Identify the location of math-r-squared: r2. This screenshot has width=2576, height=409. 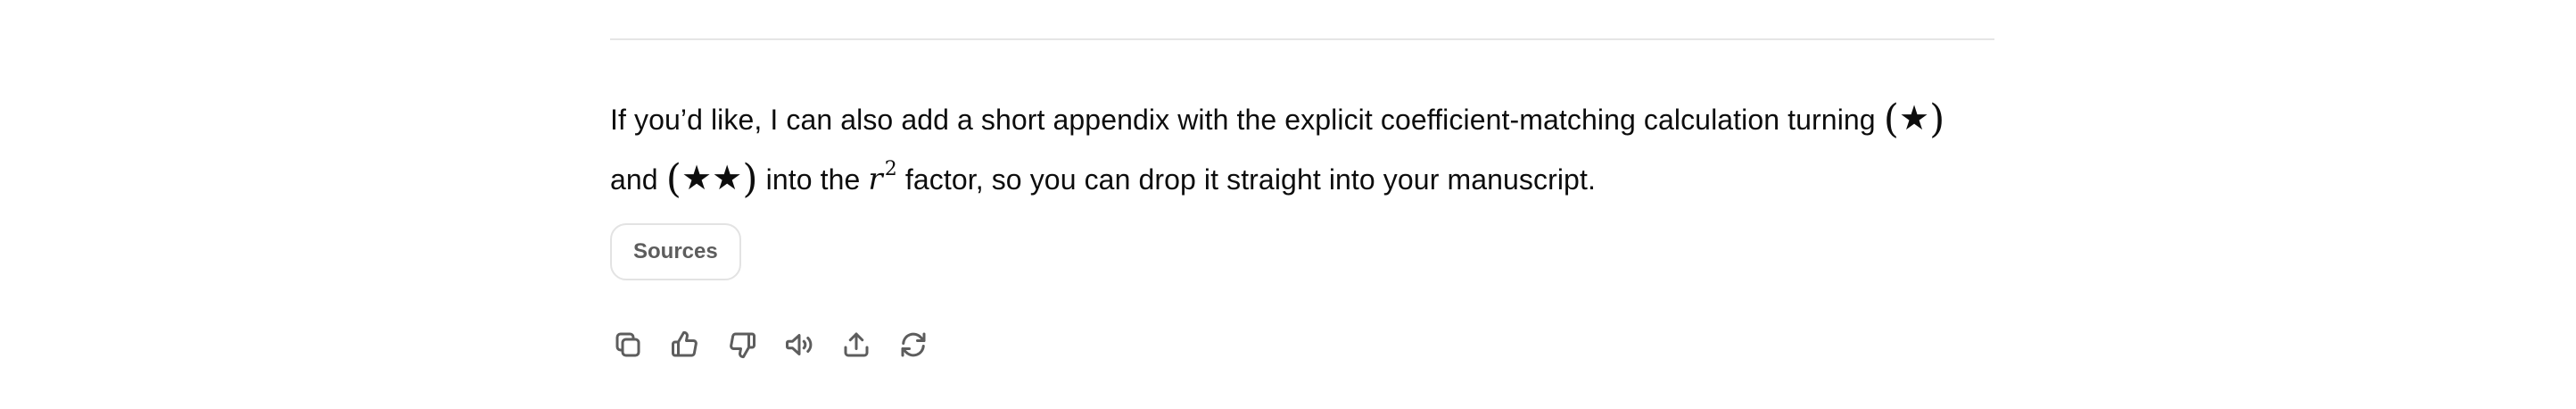
(882, 177).